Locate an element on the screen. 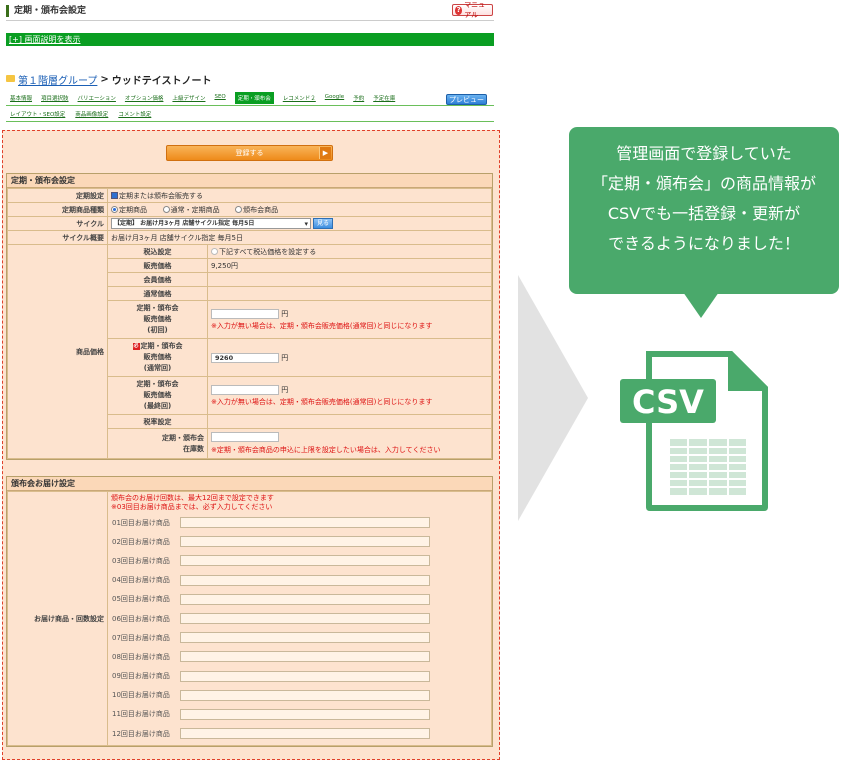 Image resolution: width=849 pixels, height=763 pixels. list-item: 11回目お届け商品 is located at coordinates (299, 714).